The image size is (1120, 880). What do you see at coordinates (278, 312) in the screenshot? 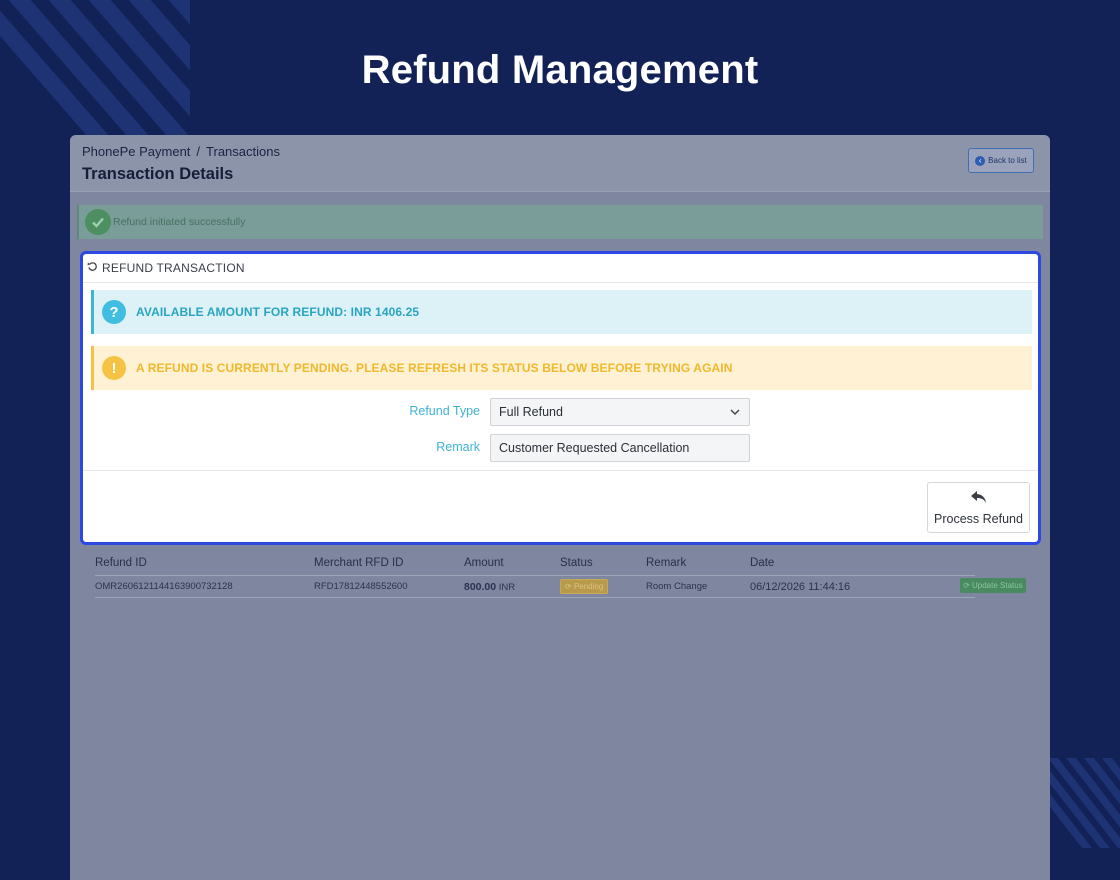
I see `available-amount-text: AVAILABLE AMOUNT FOR REFUND: INR 1406.25` at bounding box center [278, 312].